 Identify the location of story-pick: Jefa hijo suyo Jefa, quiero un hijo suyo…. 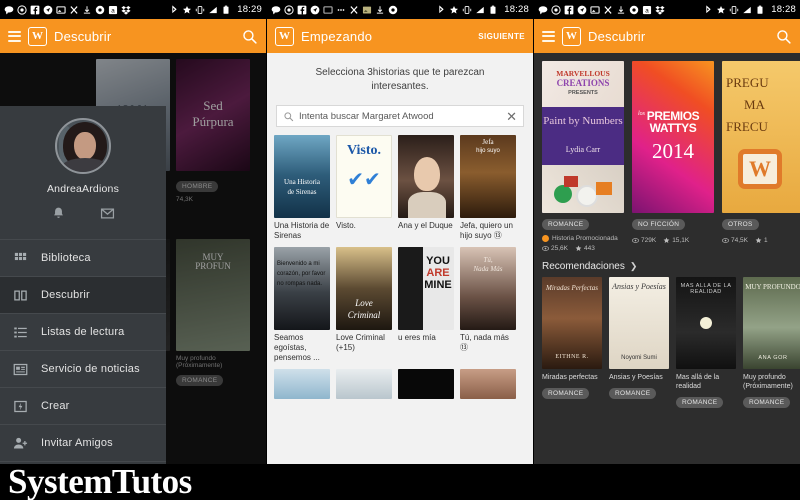
(488, 188).